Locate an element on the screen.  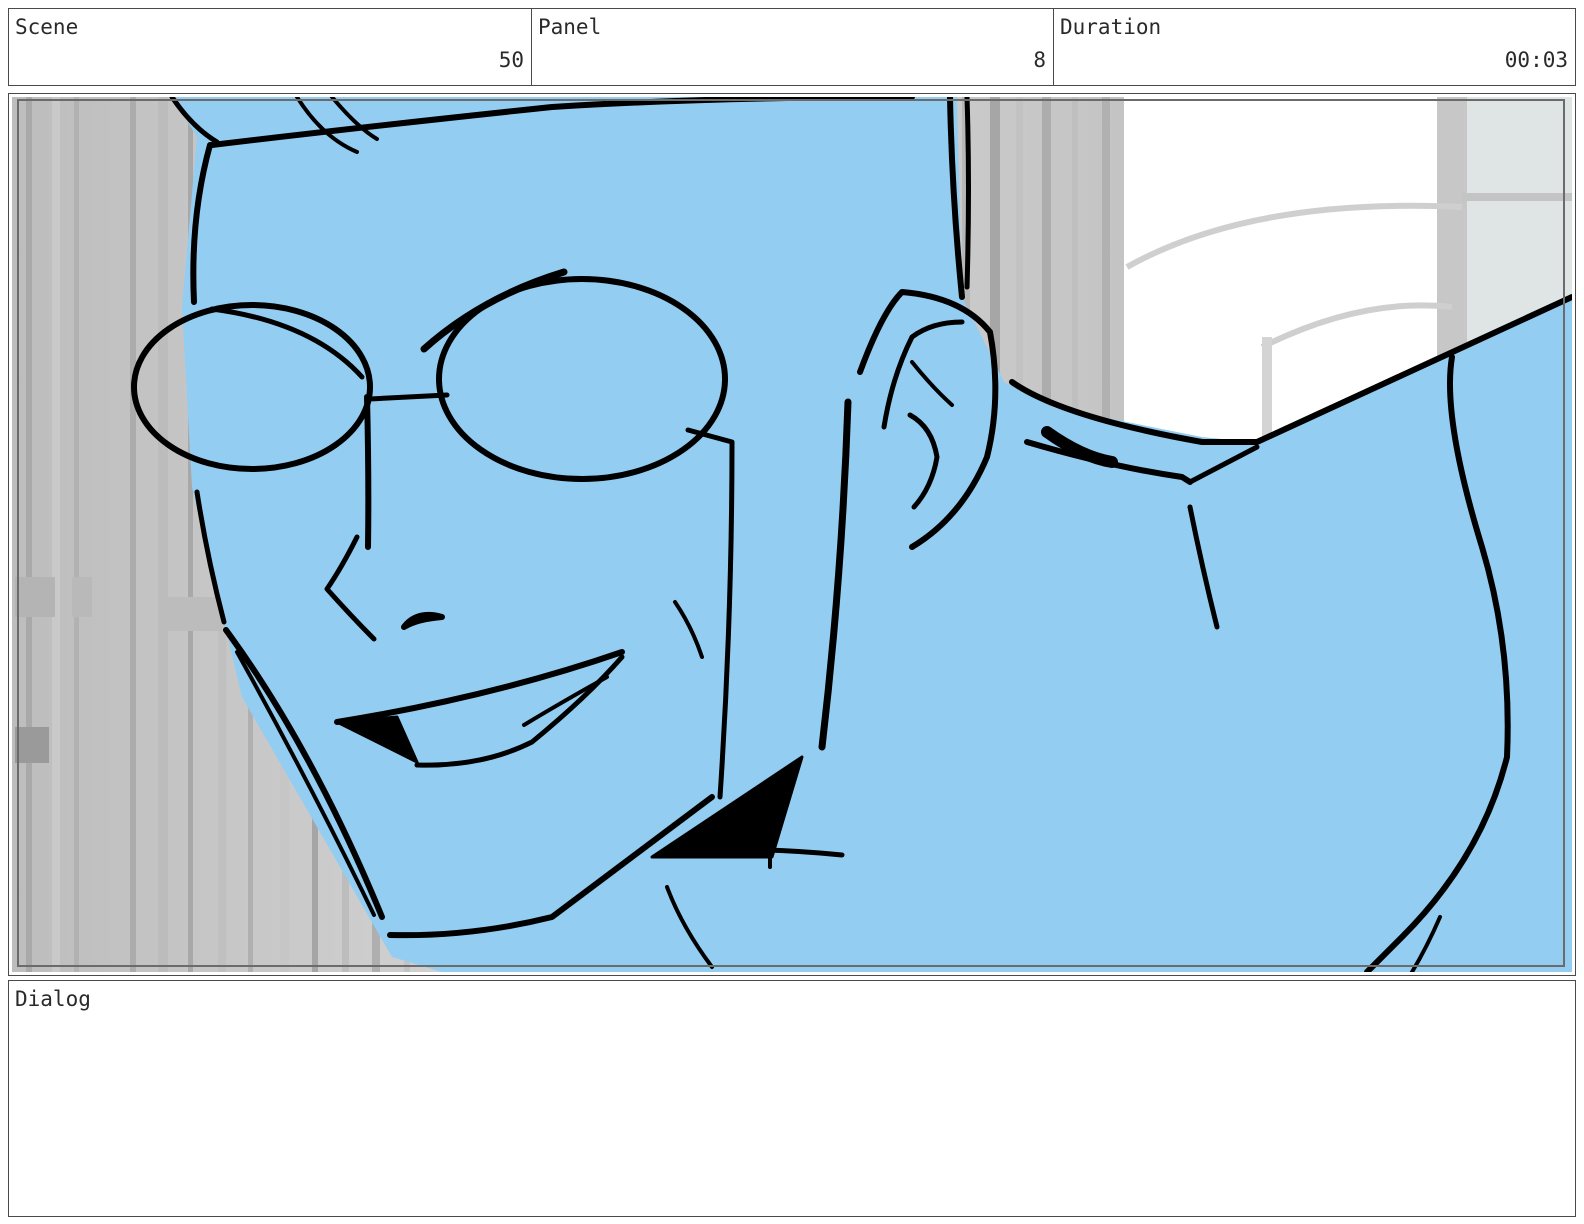
duration-cell: Duration 00:03 is located at coordinates (1314, 47).